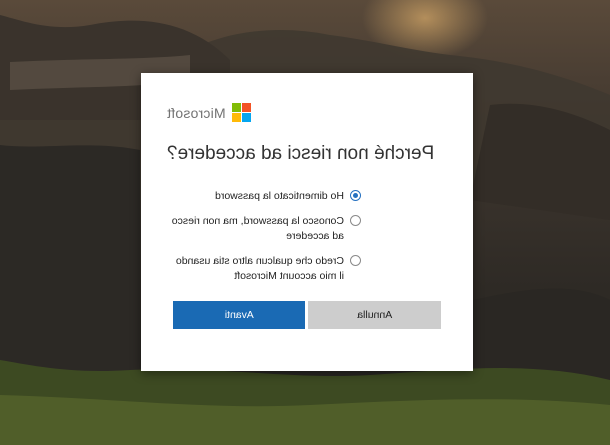 The image size is (610, 445). What do you see at coordinates (374, 315) in the screenshot?
I see `cancel-button: Annulla` at bounding box center [374, 315].